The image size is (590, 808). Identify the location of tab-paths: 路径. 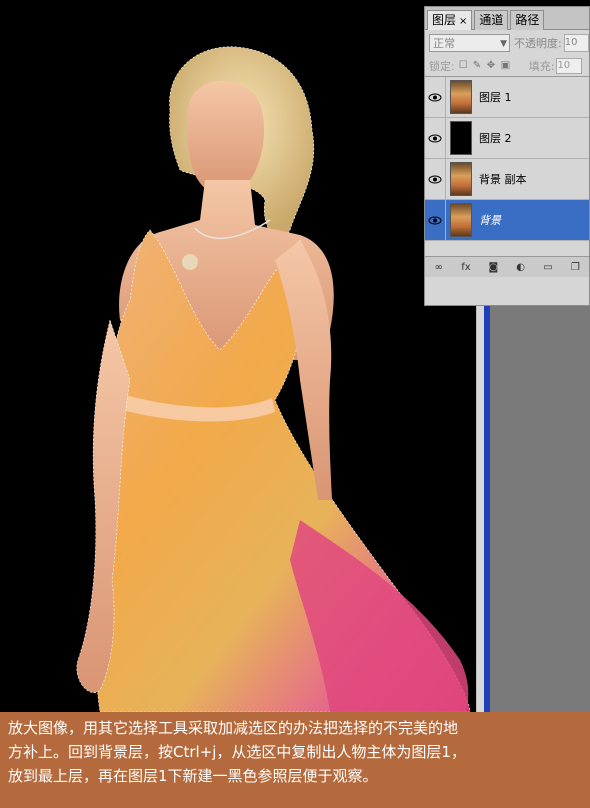
(527, 20).